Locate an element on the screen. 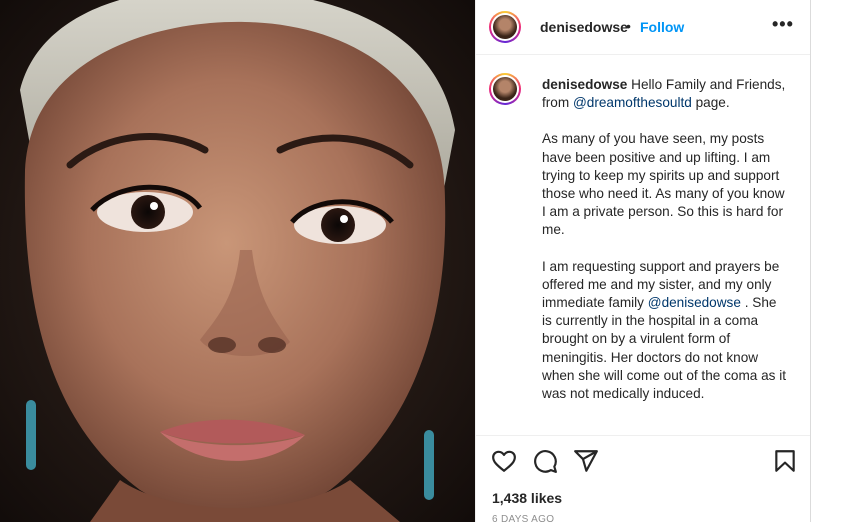 This screenshot has width=854, height=525. follow-button: Follow is located at coordinates (662, 27).